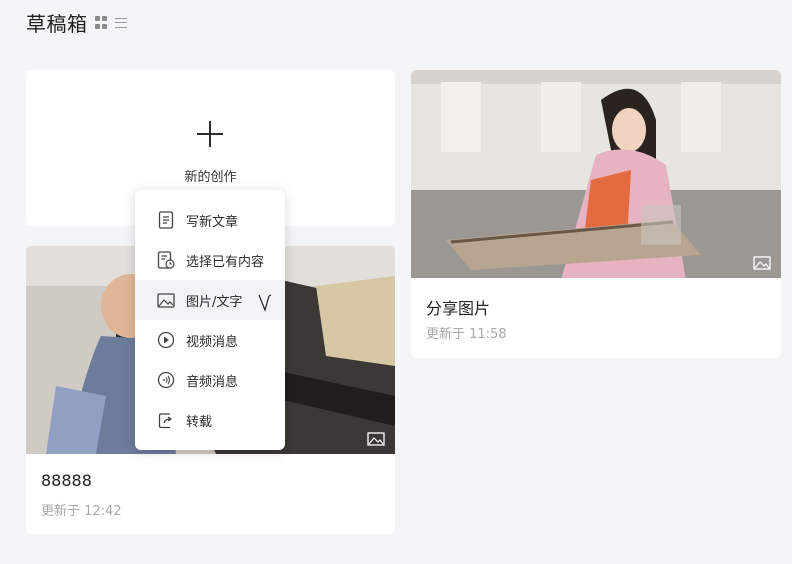 The image size is (792, 564). I want to click on page-header: 草稿箱, so click(77, 22).